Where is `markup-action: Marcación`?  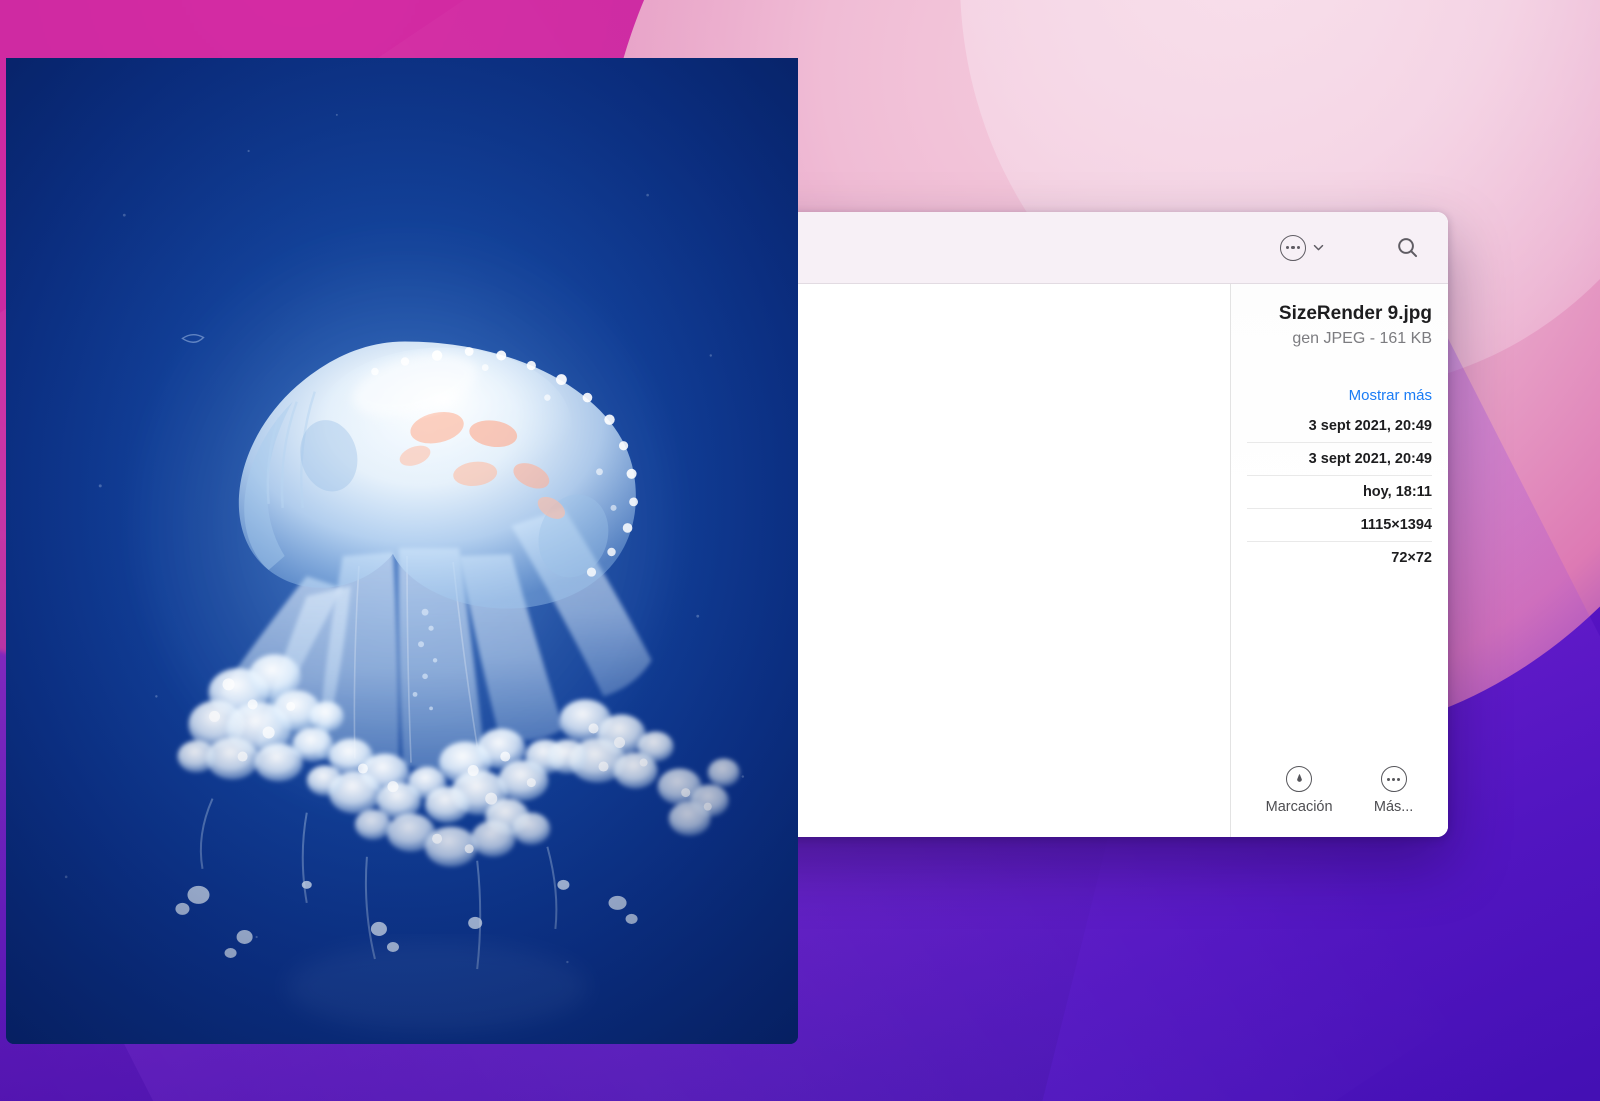
markup-action: Marcación is located at coordinates (1299, 790).